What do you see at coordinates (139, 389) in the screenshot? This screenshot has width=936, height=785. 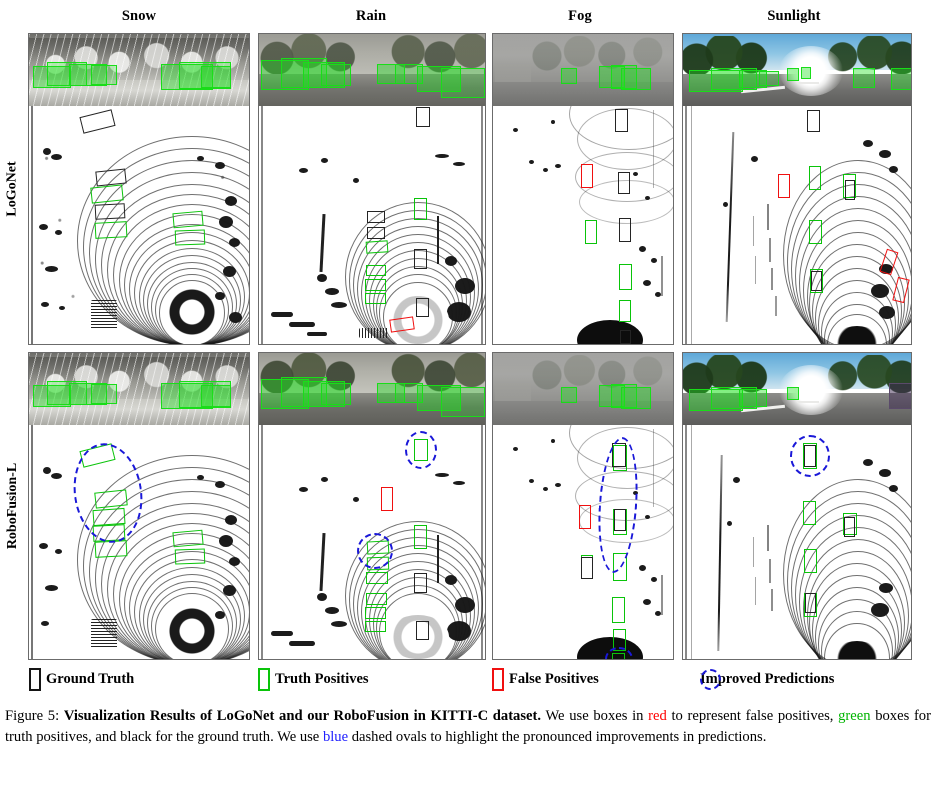 I see `camera-view-snow-robofusion` at bounding box center [139, 389].